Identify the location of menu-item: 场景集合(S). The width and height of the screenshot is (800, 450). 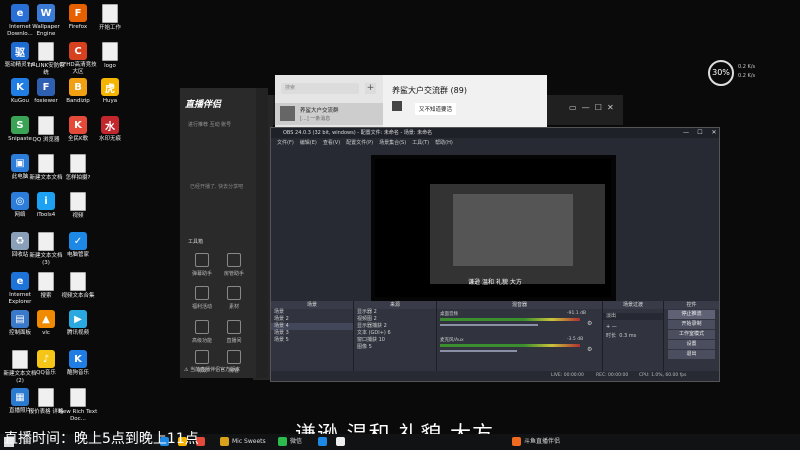
(392, 143).